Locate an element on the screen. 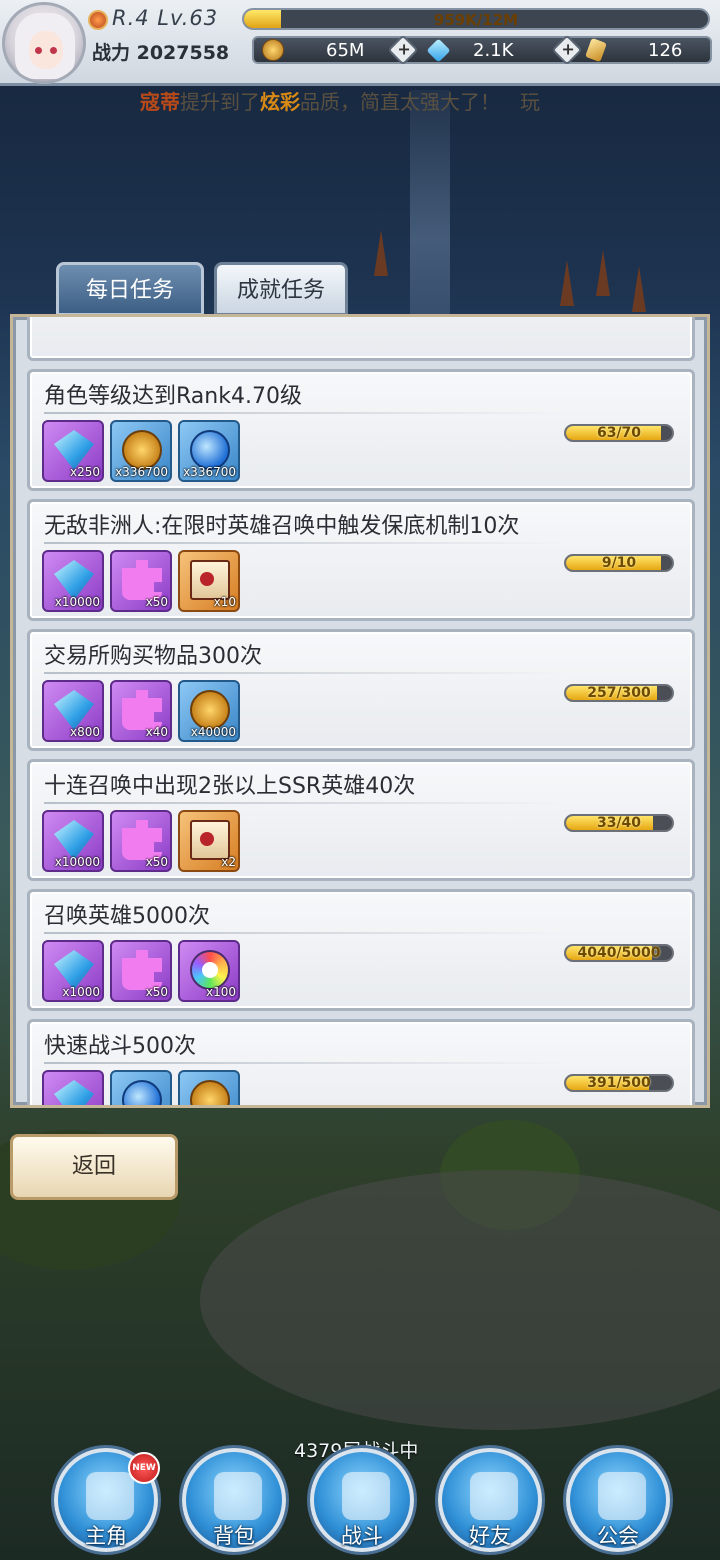 The width and height of the screenshot is (720, 1560). reward-item: x400 is located at coordinates (73, 1087).